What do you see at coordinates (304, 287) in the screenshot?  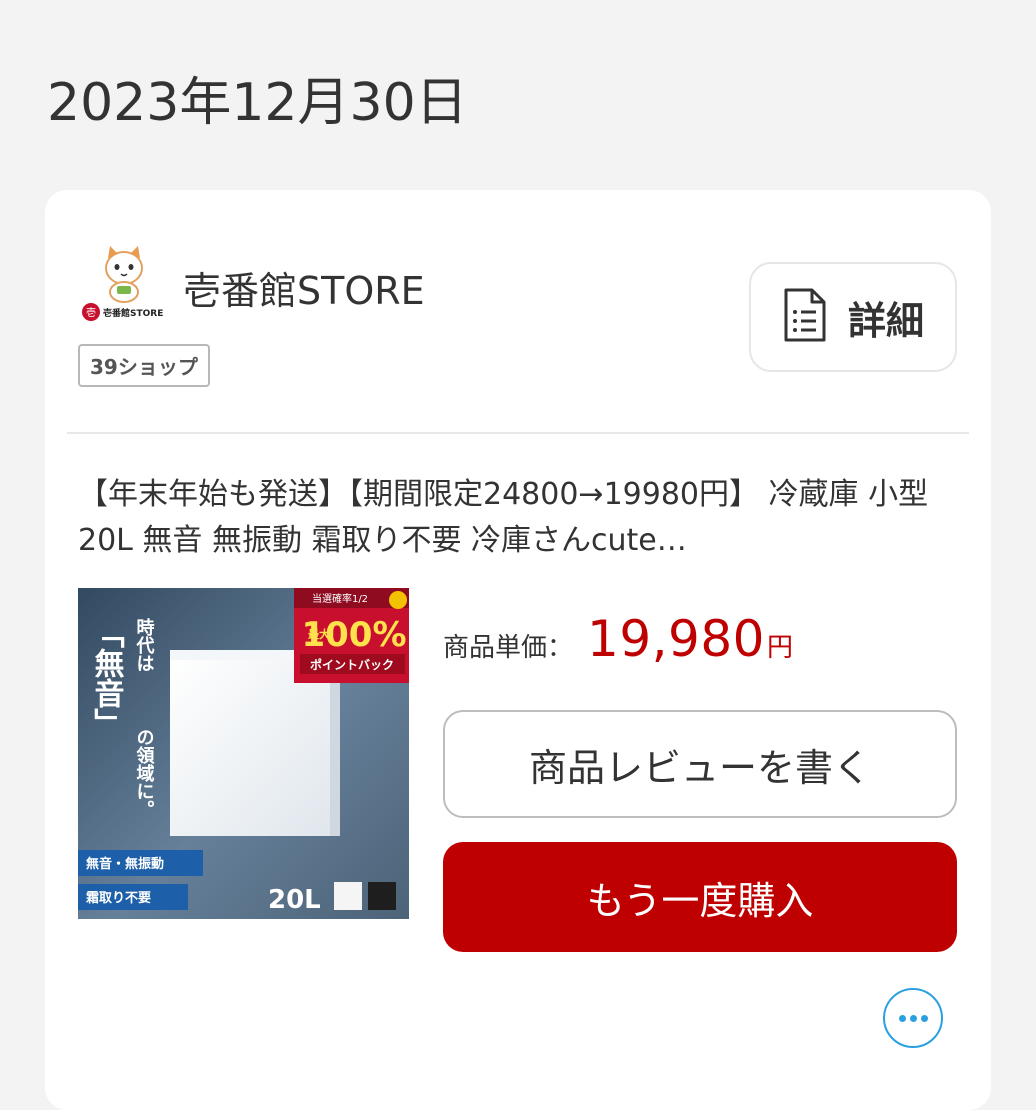 I see `shop-name: 壱番館STORE` at bounding box center [304, 287].